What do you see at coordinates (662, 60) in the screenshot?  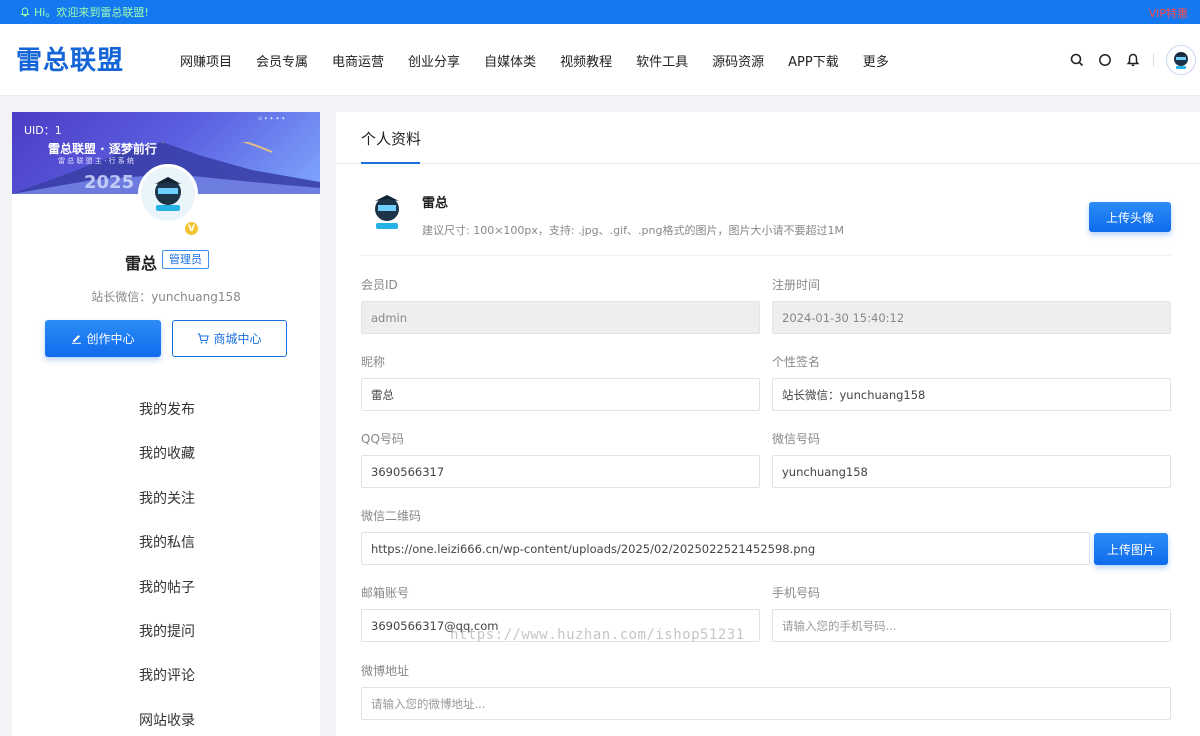 I see `nav-item-software: 软件工具` at bounding box center [662, 60].